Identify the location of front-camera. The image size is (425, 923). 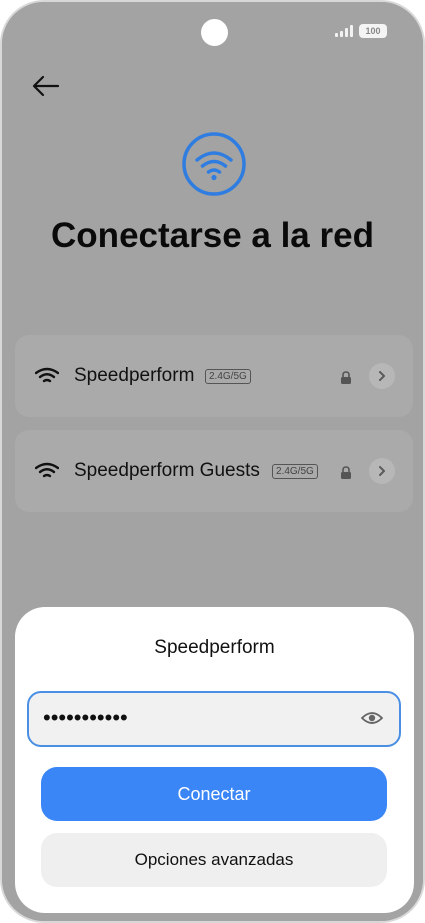
(214, 32).